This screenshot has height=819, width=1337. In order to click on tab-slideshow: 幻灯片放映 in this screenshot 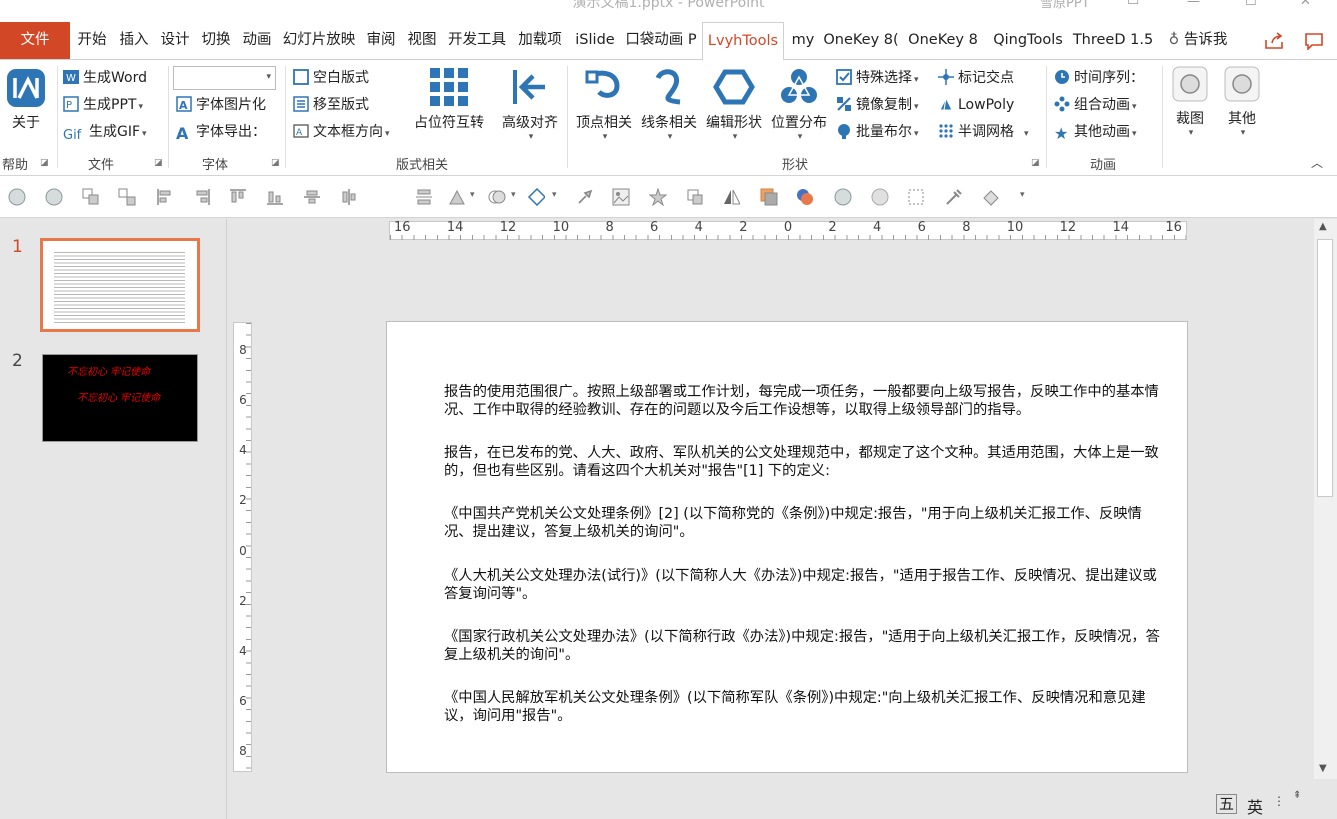, I will do `click(319, 40)`.